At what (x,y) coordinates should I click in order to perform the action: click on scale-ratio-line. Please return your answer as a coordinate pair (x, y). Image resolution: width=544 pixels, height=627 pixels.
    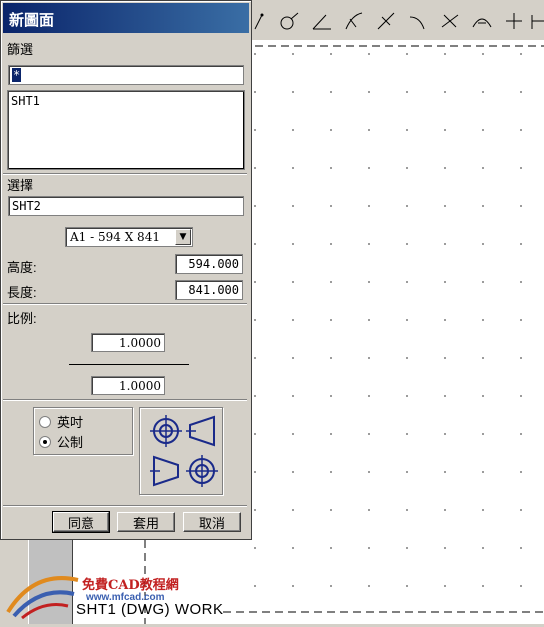
    Looking at the image, I should click on (129, 364).